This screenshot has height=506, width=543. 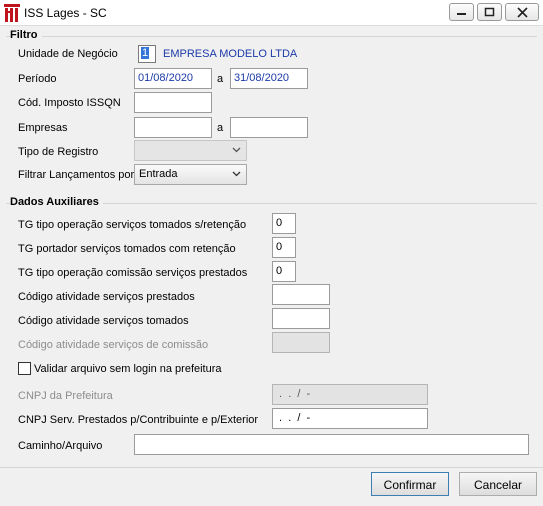 I want to click on auxiliares-title: Dados Auxiliares, so click(x=56, y=202).